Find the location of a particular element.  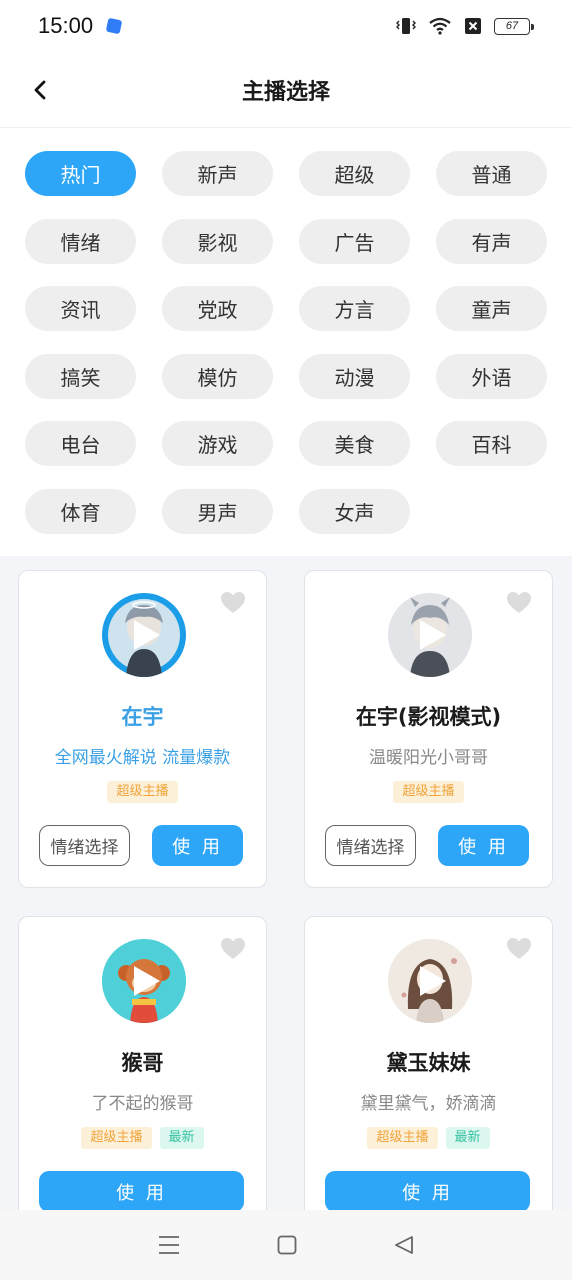

category-chip: 新声 is located at coordinates (217, 173).